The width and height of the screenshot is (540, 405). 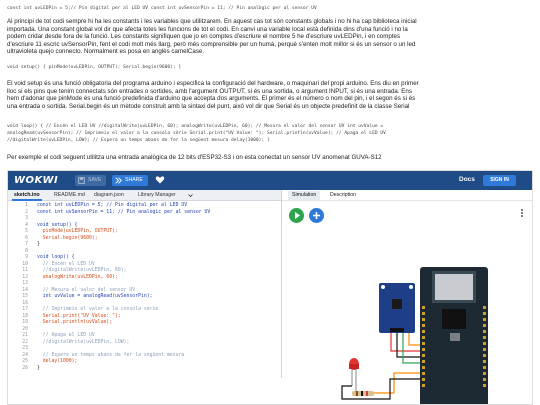 What do you see at coordinates (304, 195) in the screenshot?
I see `tab-simulation: Simulation` at bounding box center [304, 195].